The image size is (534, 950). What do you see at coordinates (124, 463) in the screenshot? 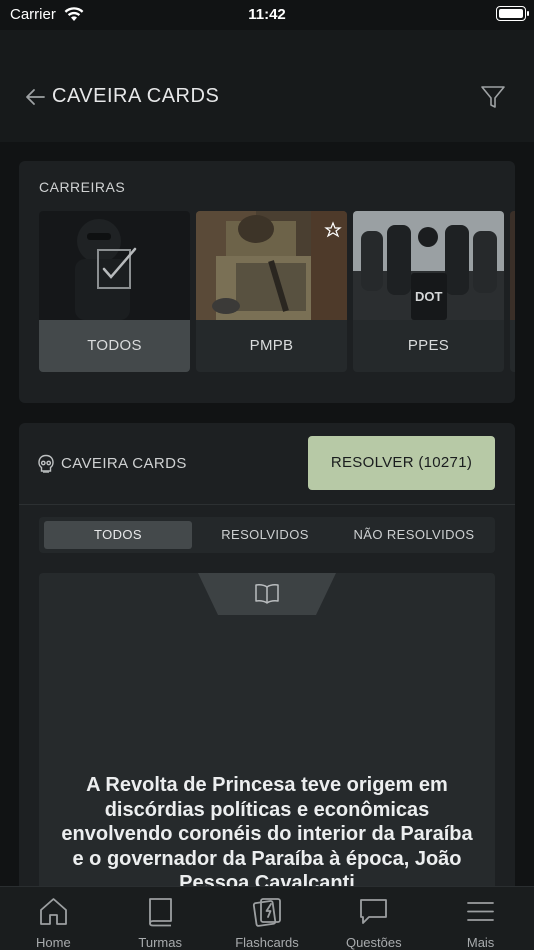
I see `section-label: CAVEIRA CARDS` at bounding box center [124, 463].